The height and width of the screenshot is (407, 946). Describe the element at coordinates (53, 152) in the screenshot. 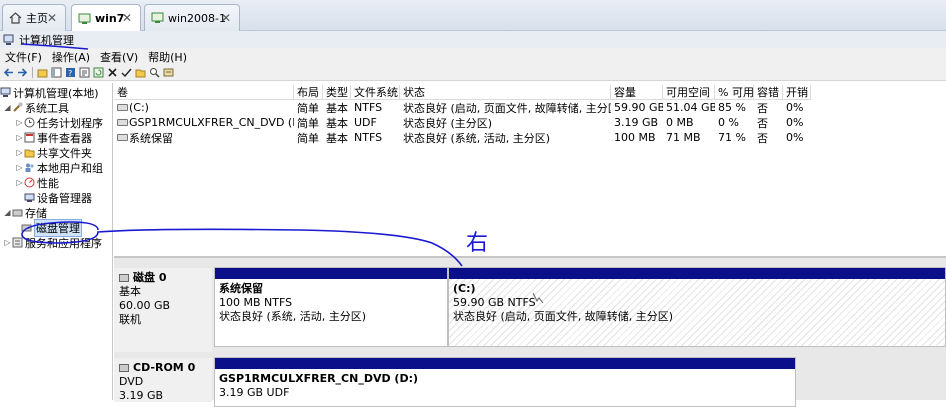

I see `tree-node-shared-folders: ▷ 共享文件夹` at that location.